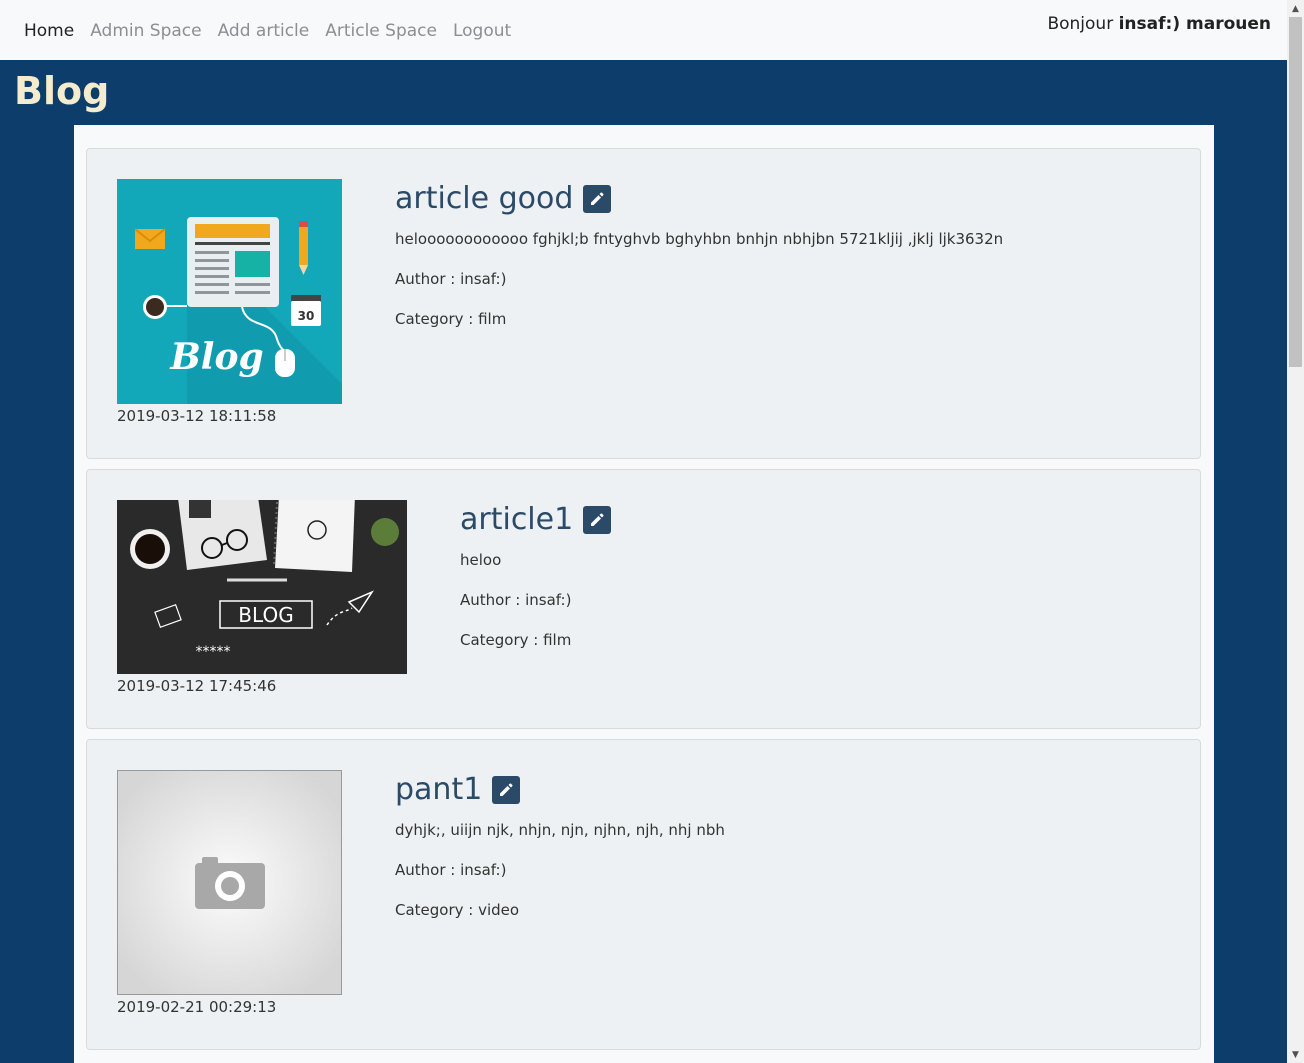 Image resolution: width=1304 pixels, height=1063 pixels. Describe the element at coordinates (481, 560) in the screenshot. I see `article-description: heloo` at that location.